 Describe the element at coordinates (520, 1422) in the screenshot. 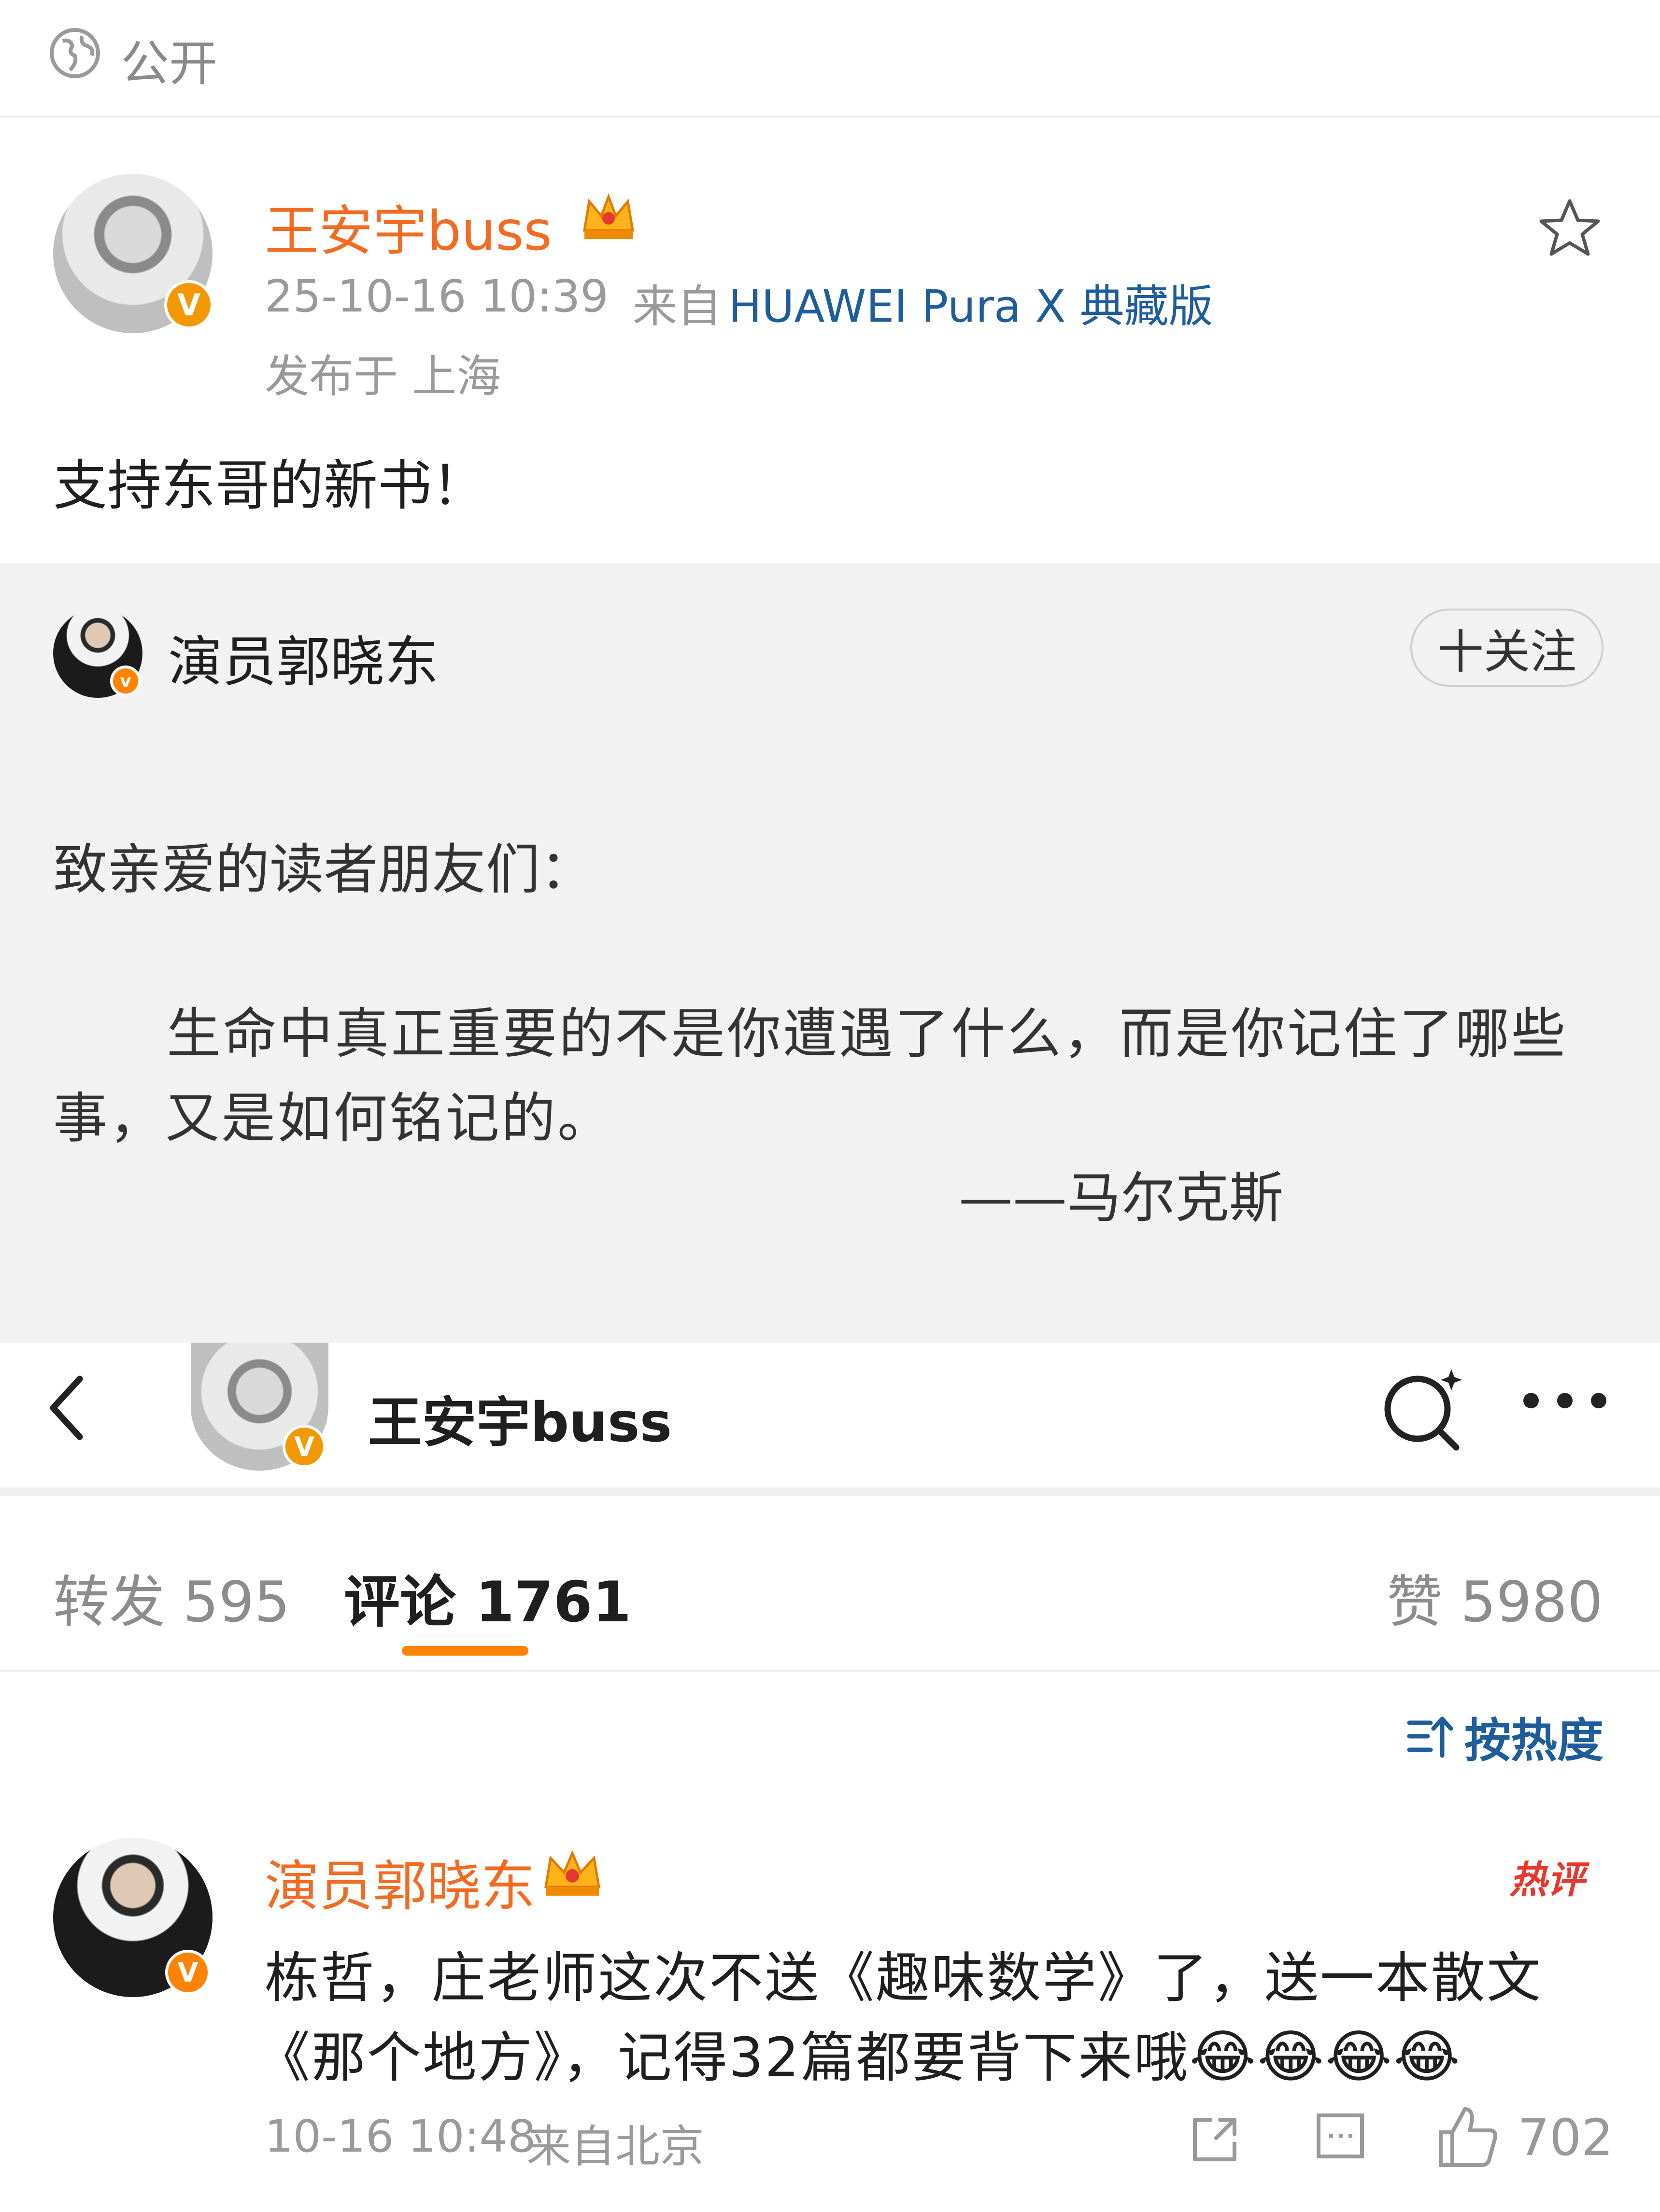

I see `header-title: 王安宇buss` at that location.